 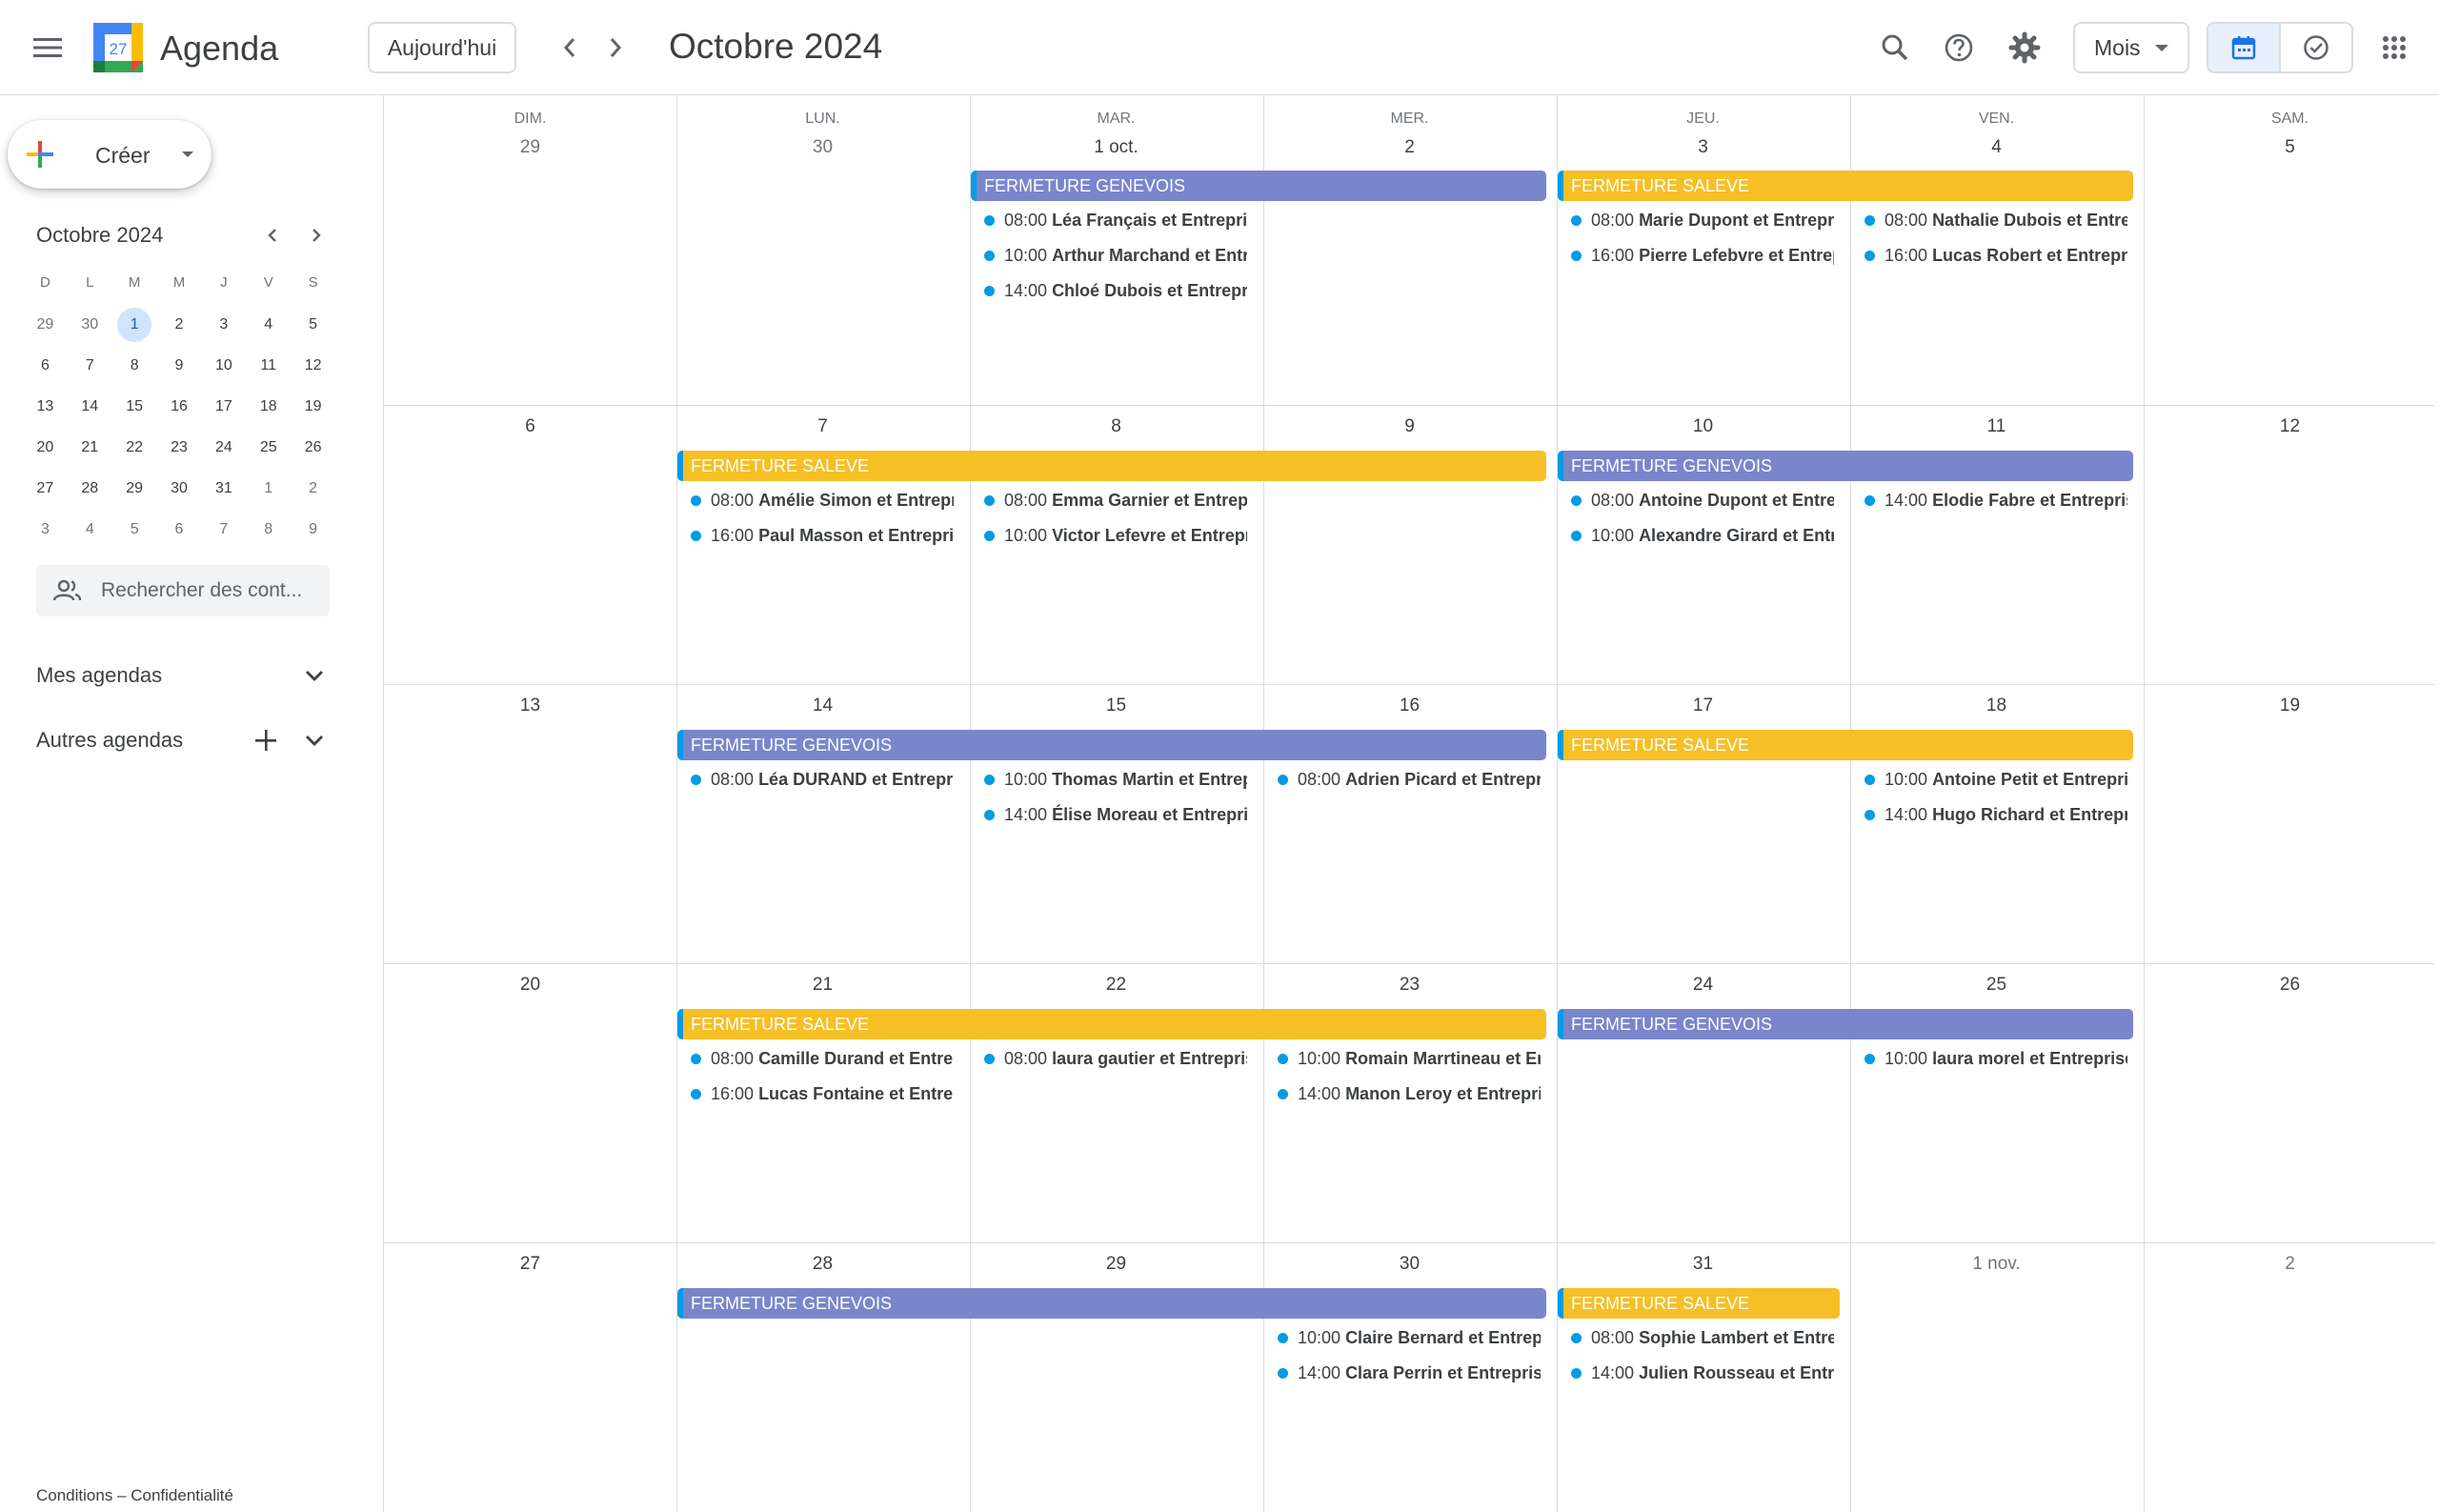 What do you see at coordinates (1696, 220) in the screenshot?
I see `timed-event: 08:00 Marie Dupont et Entreprise` at bounding box center [1696, 220].